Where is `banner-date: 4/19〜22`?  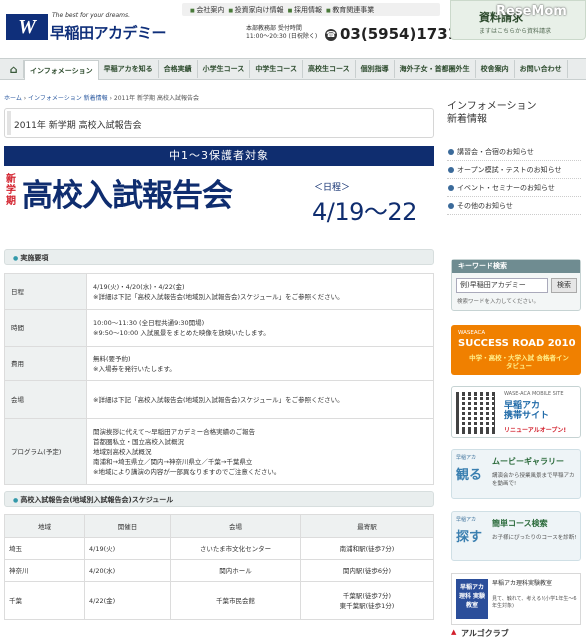 banner-date: 4/19〜22 is located at coordinates (364, 212).